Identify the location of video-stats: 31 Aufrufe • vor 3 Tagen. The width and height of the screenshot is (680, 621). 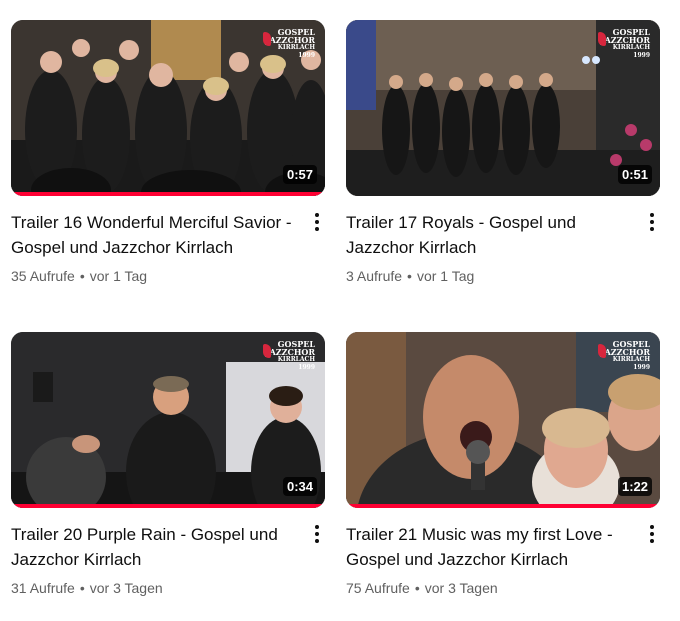
(154, 588).